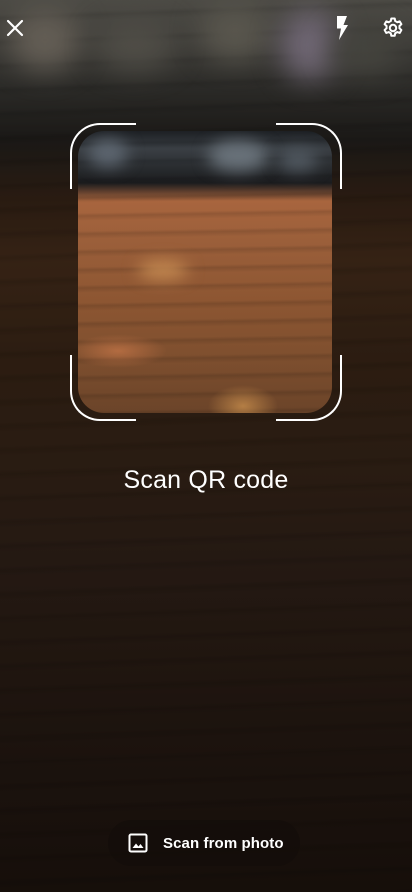 The width and height of the screenshot is (412, 892). I want to click on flash-button, so click(342, 28).